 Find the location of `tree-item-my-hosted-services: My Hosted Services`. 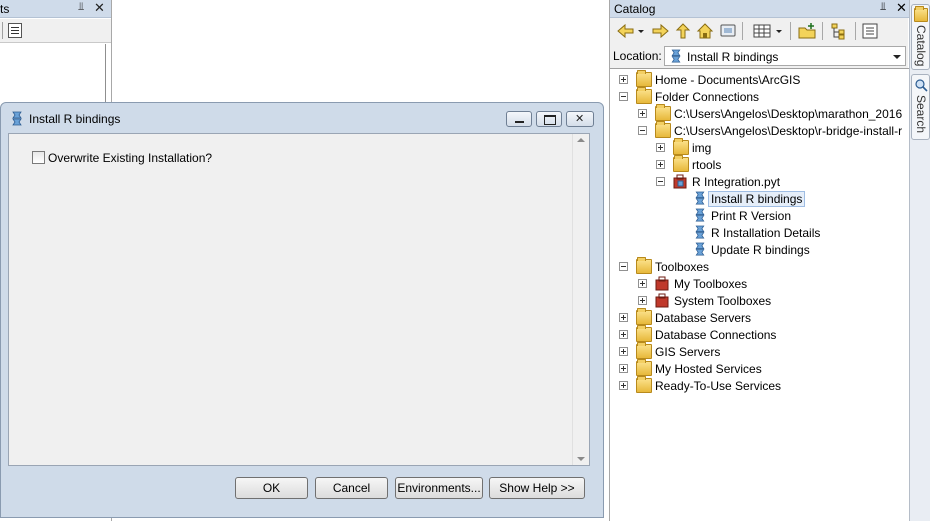

tree-item-my-hosted-services: My Hosted Services is located at coordinates (759, 368).